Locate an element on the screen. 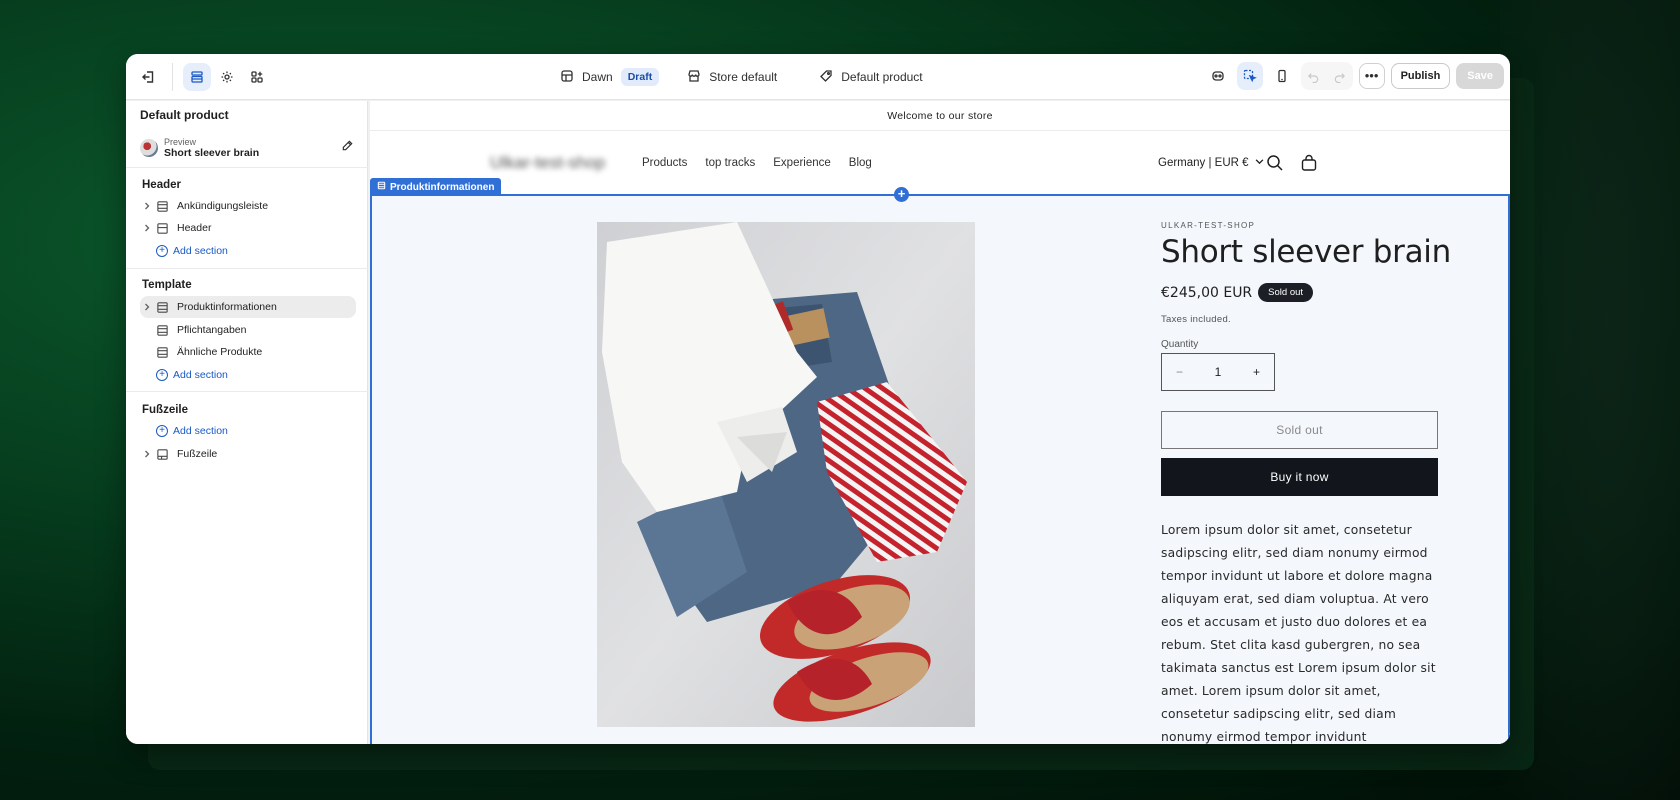  add-section-template-button: + Add section is located at coordinates (192, 375).